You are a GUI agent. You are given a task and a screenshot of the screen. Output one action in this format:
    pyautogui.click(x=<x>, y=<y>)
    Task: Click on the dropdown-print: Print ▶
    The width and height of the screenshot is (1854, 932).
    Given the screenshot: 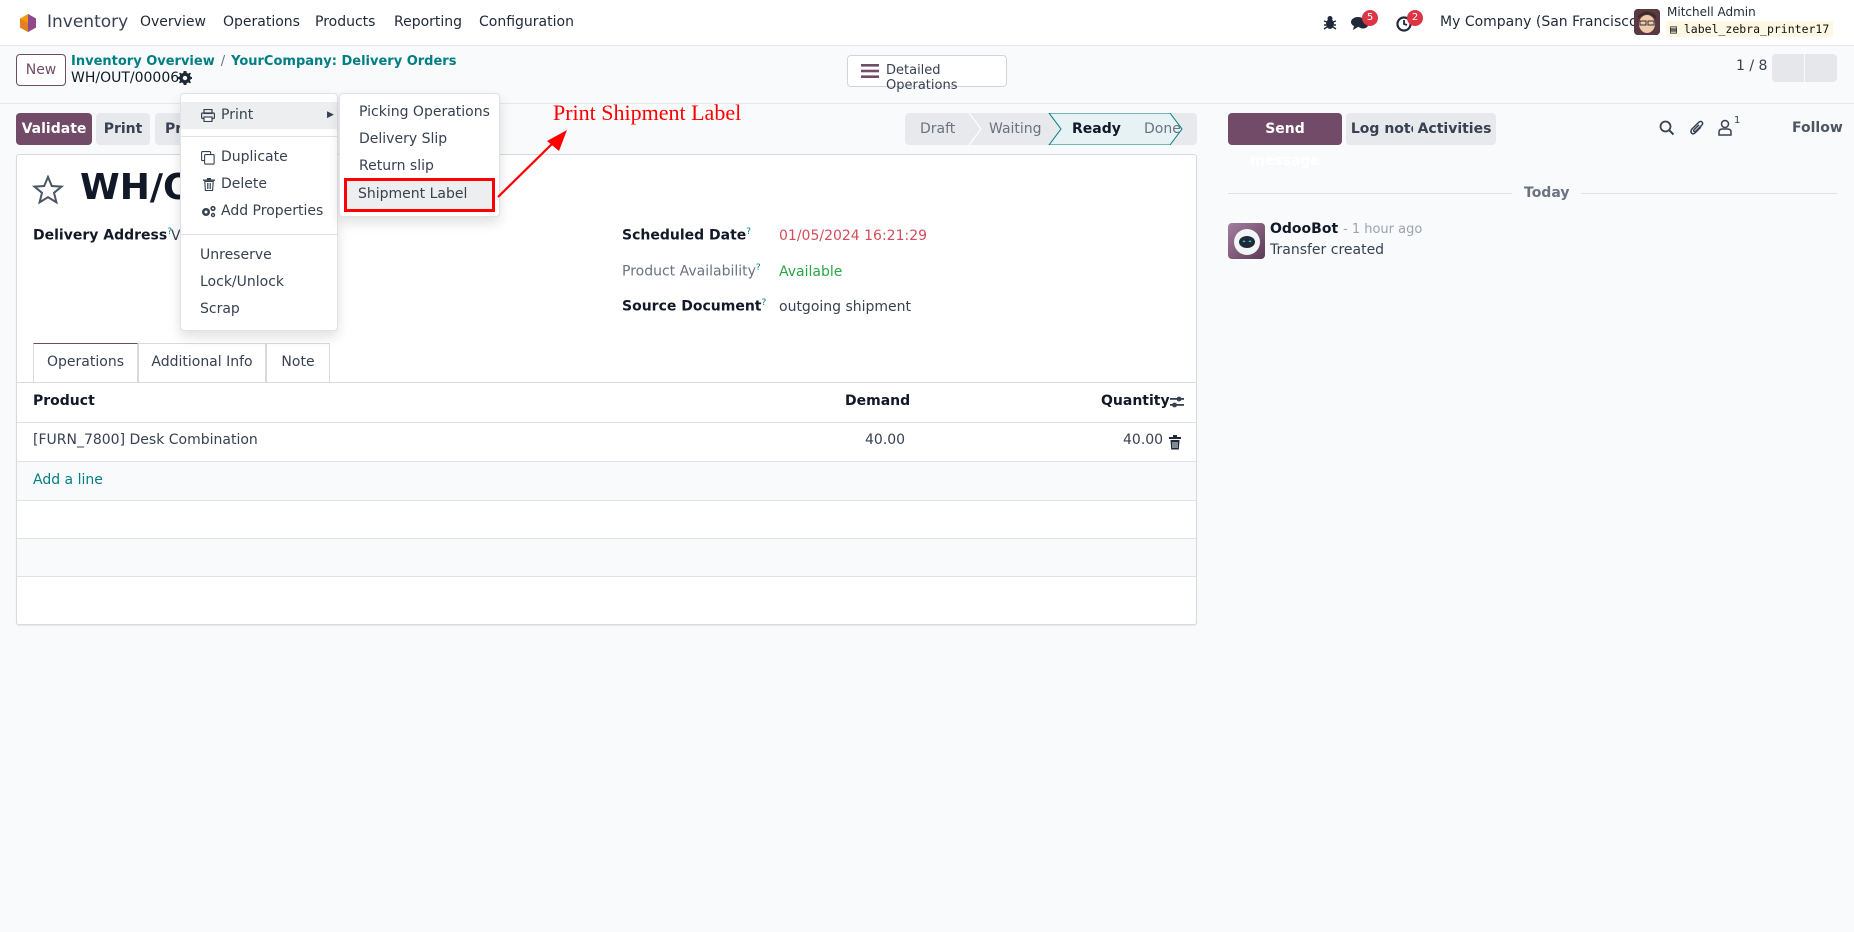 What is the action you would take?
    pyautogui.click(x=259, y=115)
    